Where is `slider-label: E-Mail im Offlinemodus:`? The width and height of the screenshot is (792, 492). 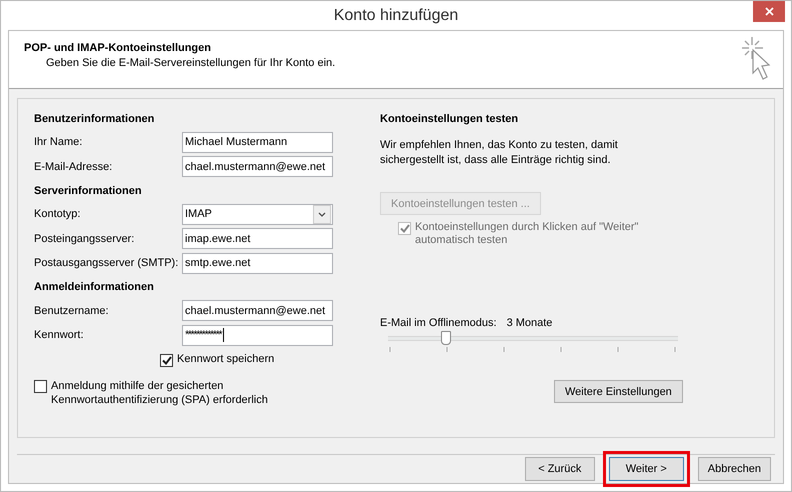
slider-label: E-Mail im Offlinemodus: is located at coordinates (438, 323).